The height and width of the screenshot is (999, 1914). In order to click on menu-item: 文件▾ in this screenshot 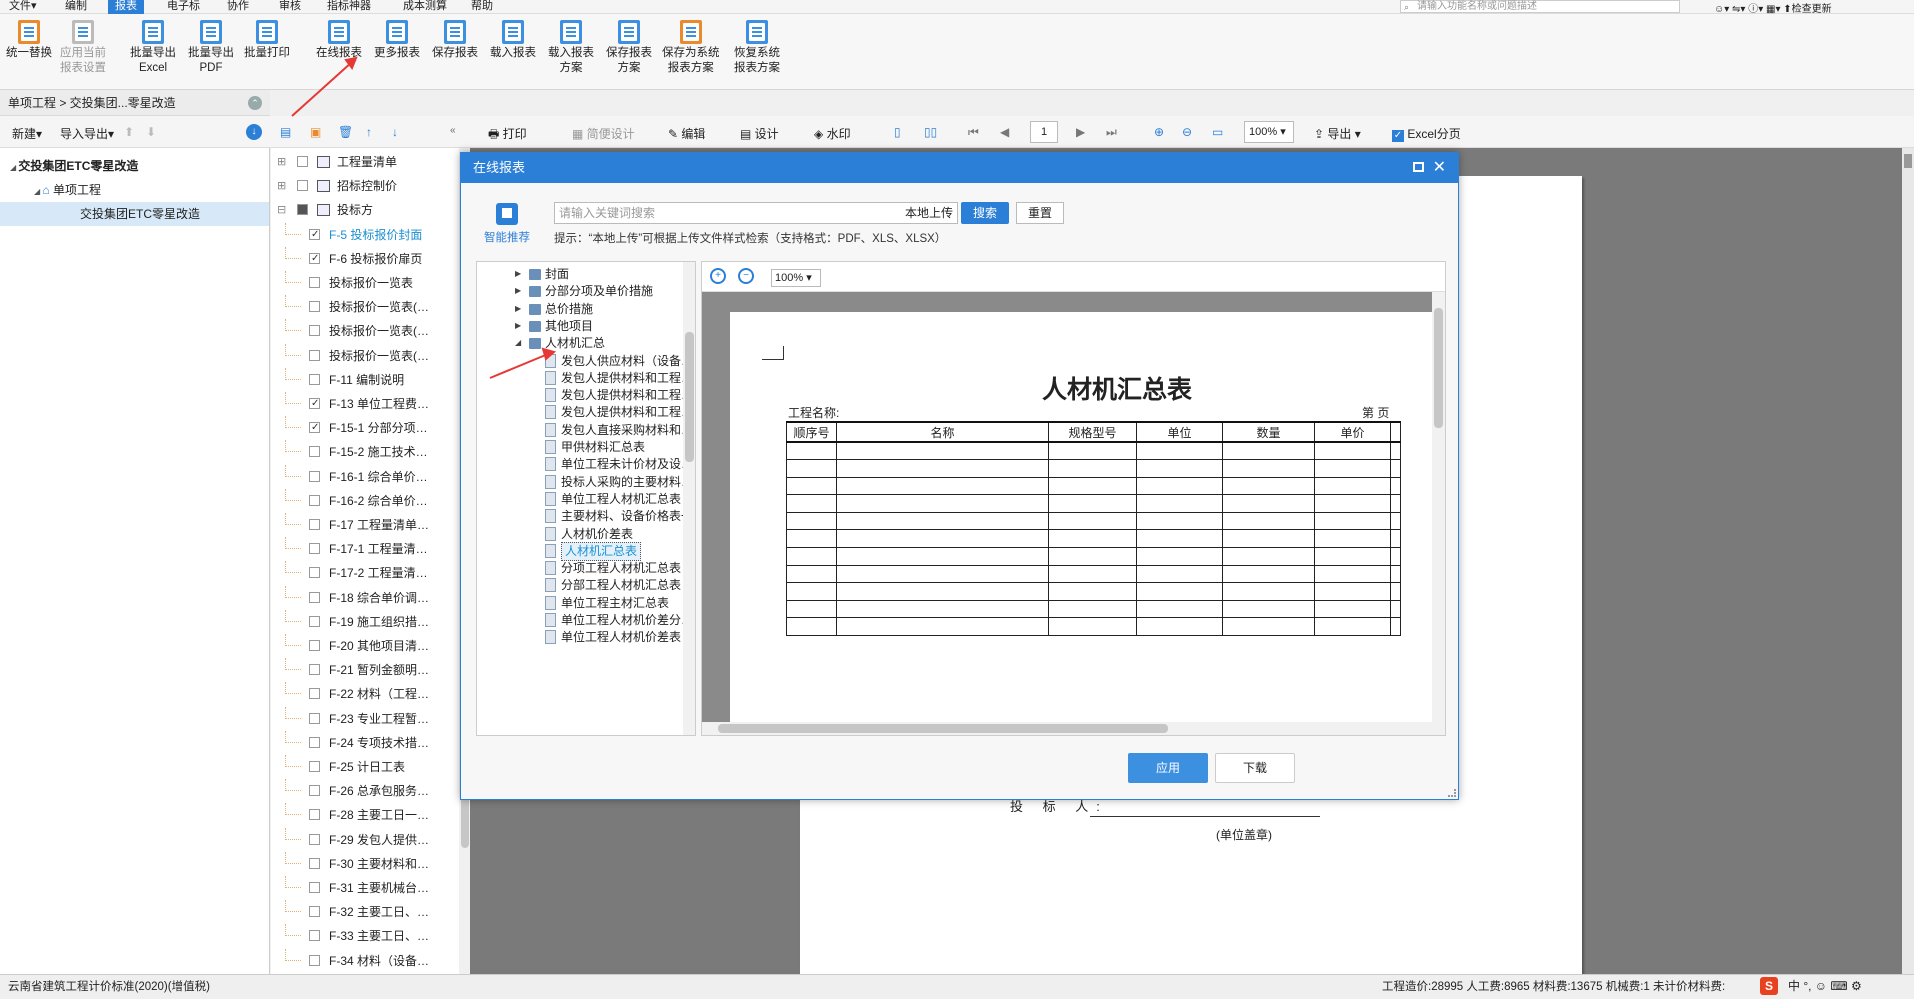, I will do `click(23, 7)`.